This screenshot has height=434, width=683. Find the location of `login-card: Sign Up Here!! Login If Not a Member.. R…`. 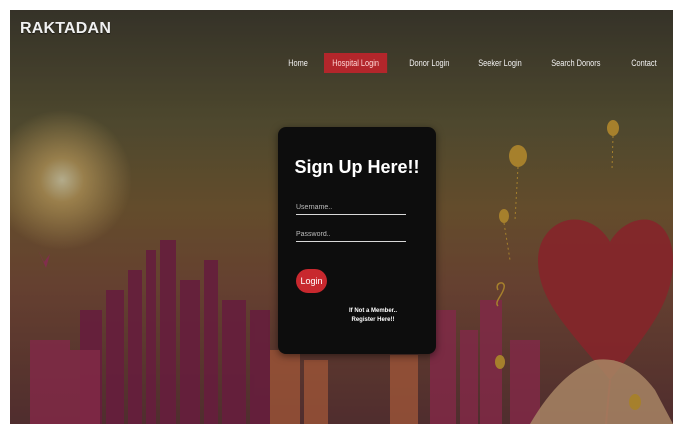

login-card: Sign Up Here!! Login If Not a Member.. R… is located at coordinates (357, 240).